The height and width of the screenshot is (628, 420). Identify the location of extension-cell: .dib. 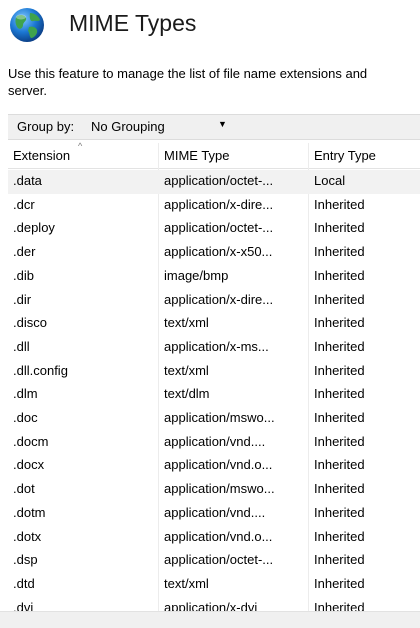
(23, 275).